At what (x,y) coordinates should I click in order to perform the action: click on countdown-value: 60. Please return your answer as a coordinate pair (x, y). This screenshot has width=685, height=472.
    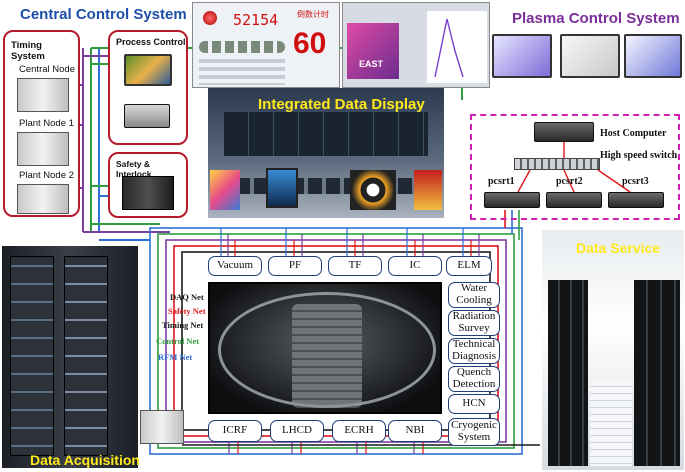
    Looking at the image, I should click on (310, 43).